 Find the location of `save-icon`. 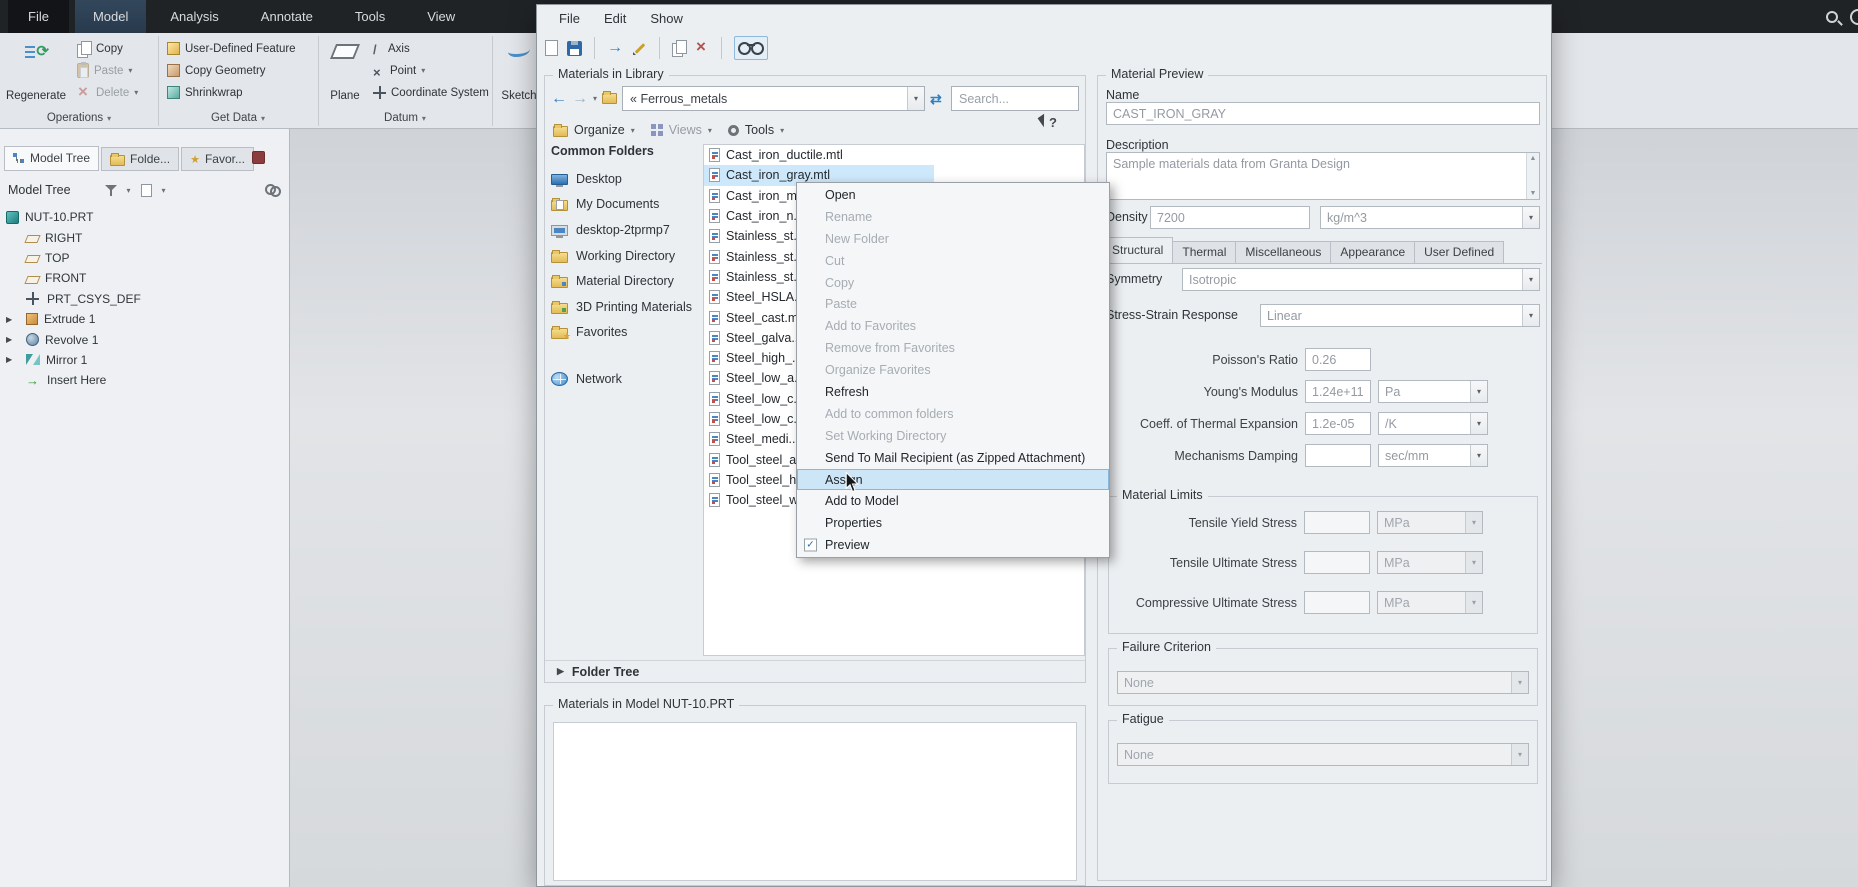

save-icon is located at coordinates (574, 48).